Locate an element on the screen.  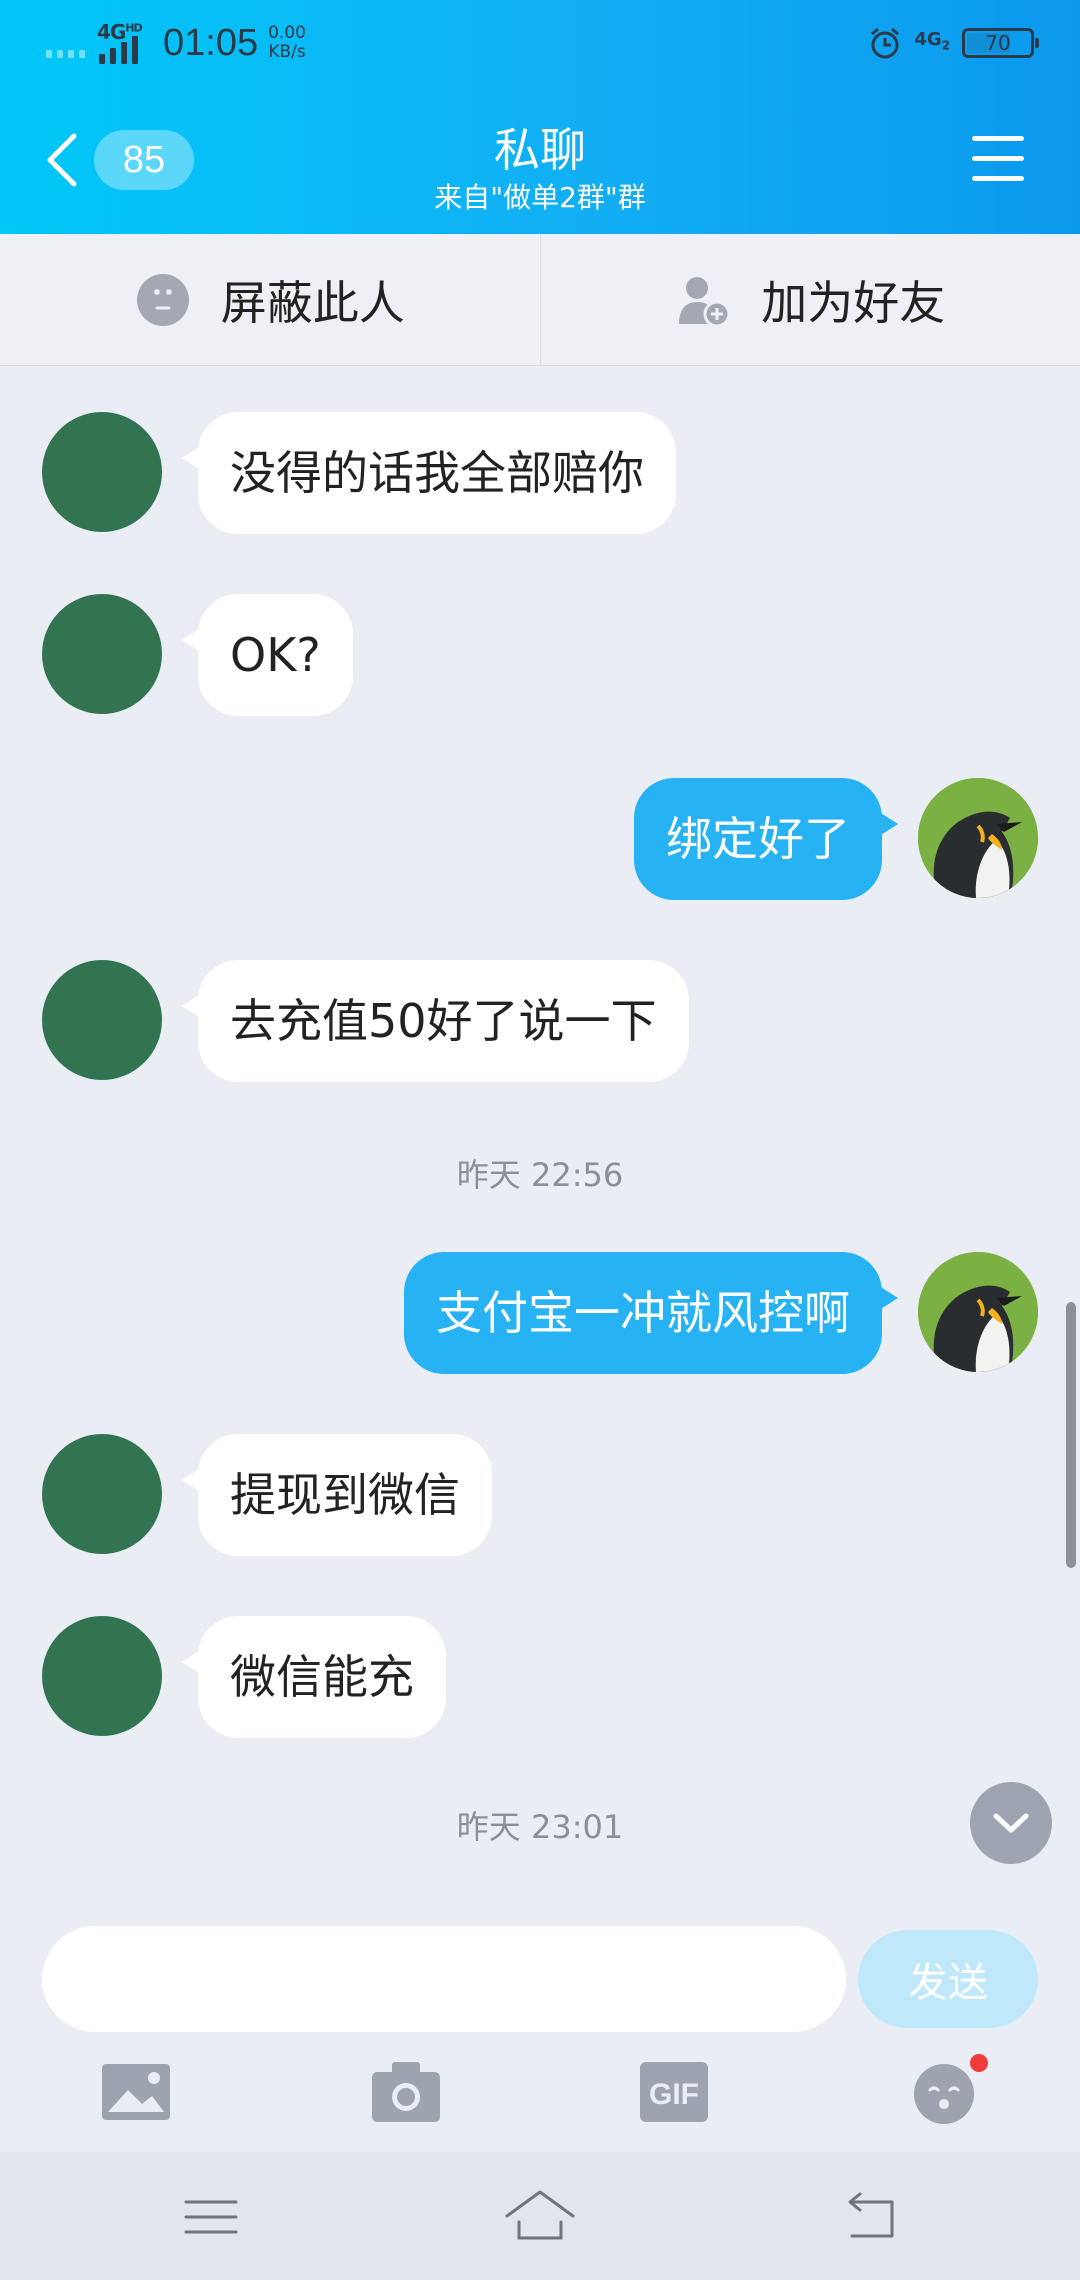
menu-nav-button is located at coordinates (211, 2217).